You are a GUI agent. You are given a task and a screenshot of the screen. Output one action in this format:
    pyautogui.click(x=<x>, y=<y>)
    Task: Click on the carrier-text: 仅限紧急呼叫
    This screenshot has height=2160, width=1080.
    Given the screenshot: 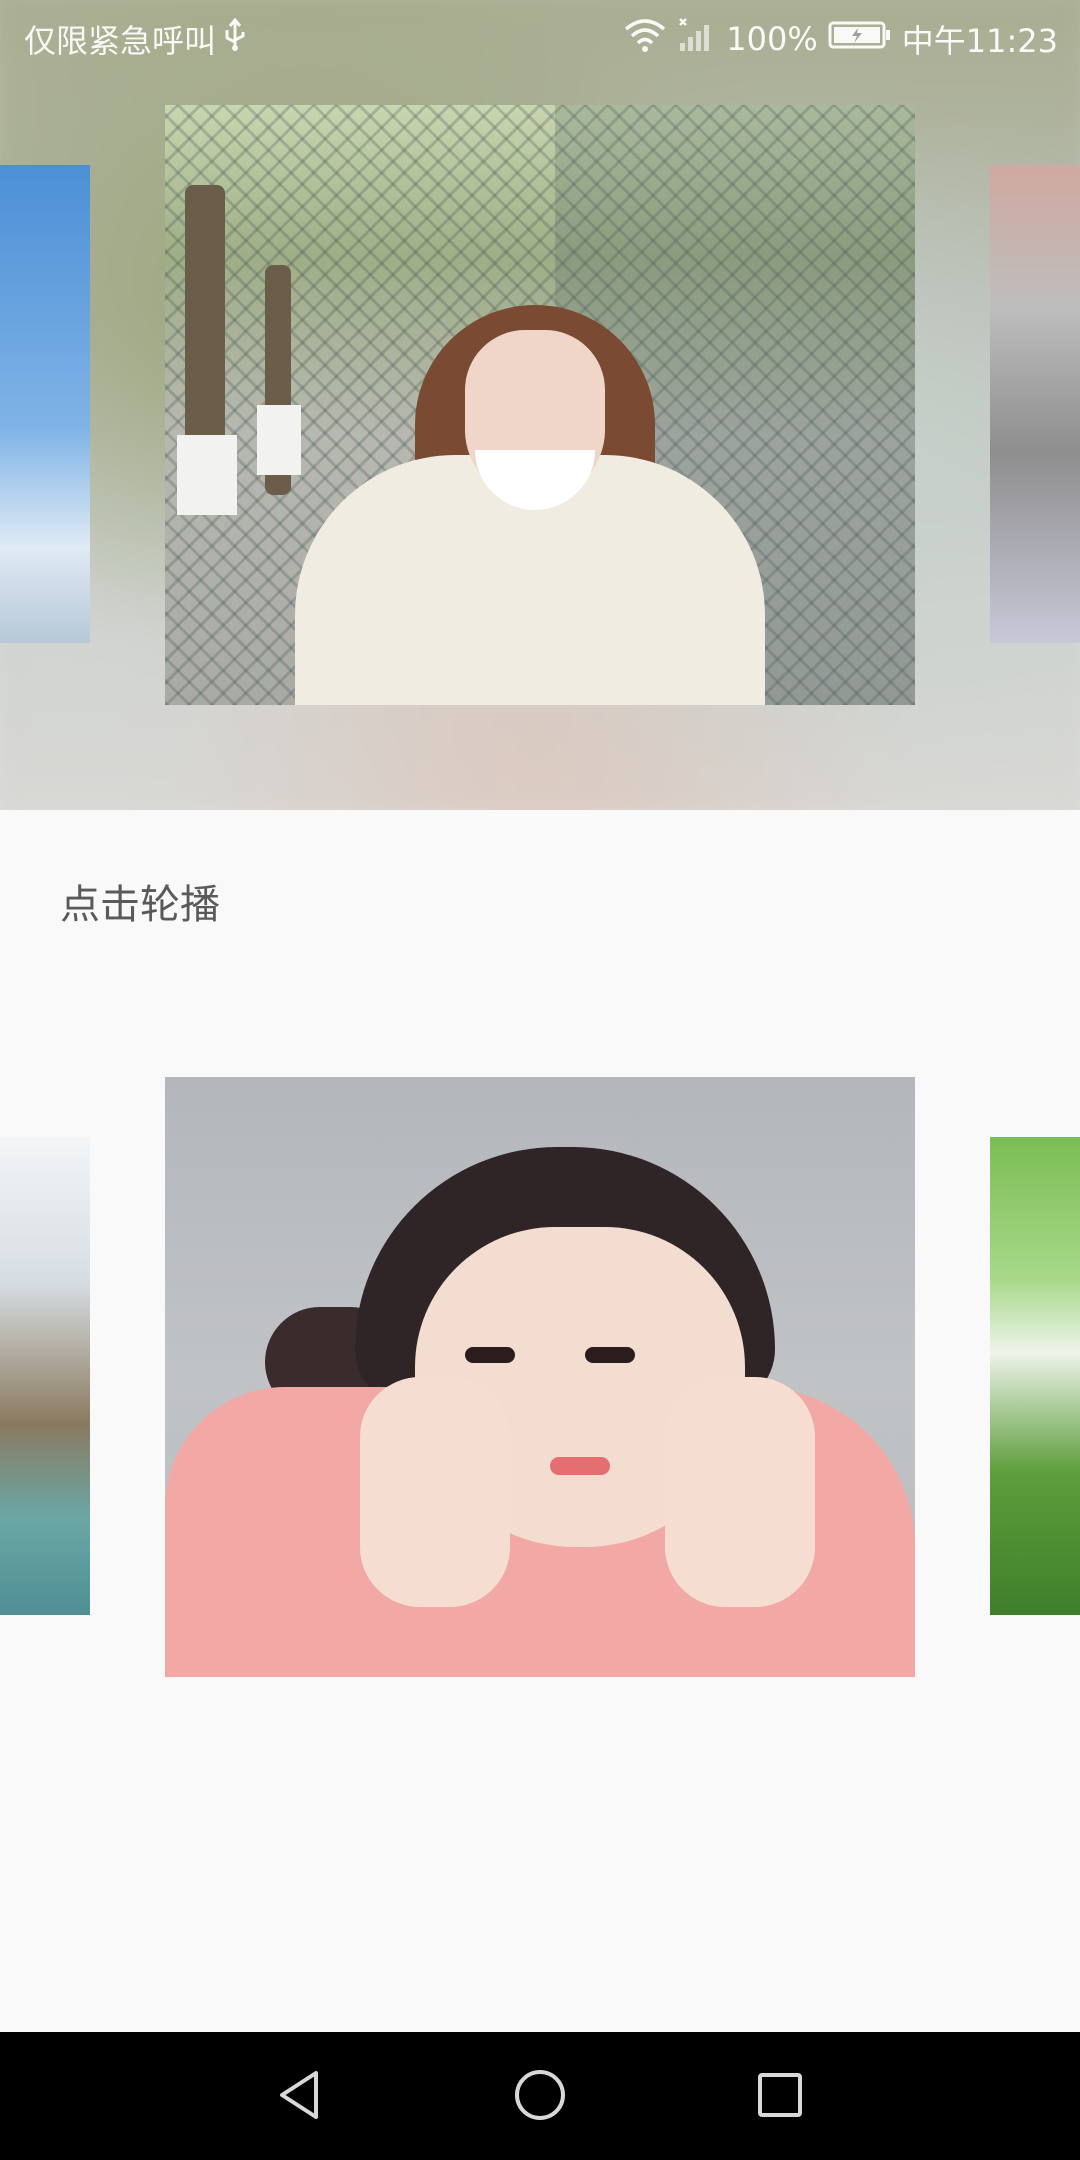 What is the action you would take?
    pyautogui.click(x=120, y=41)
    